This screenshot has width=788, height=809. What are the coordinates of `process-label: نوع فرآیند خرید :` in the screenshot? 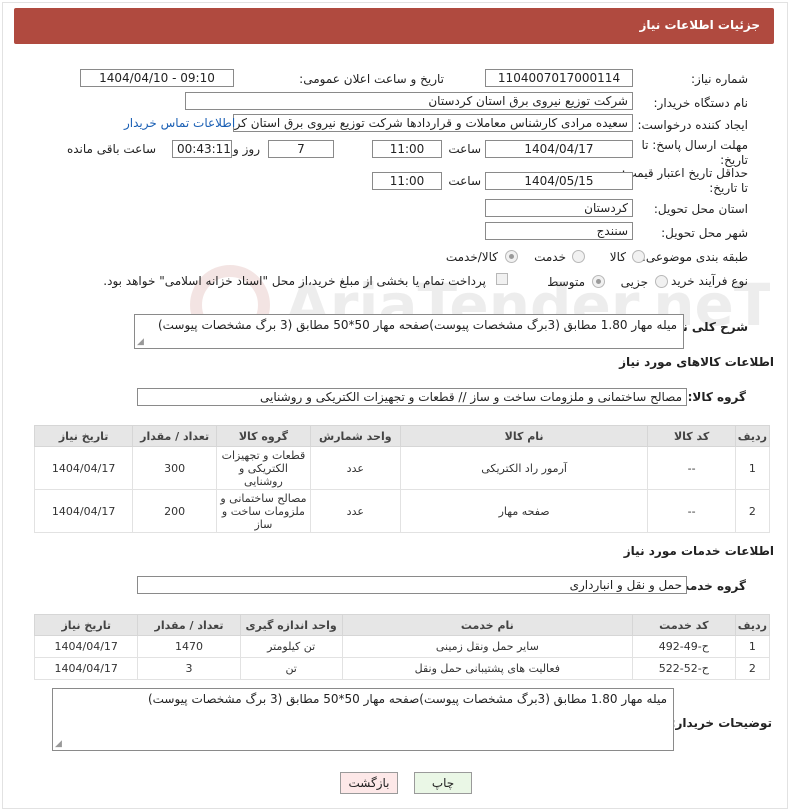 It's located at (705, 281).